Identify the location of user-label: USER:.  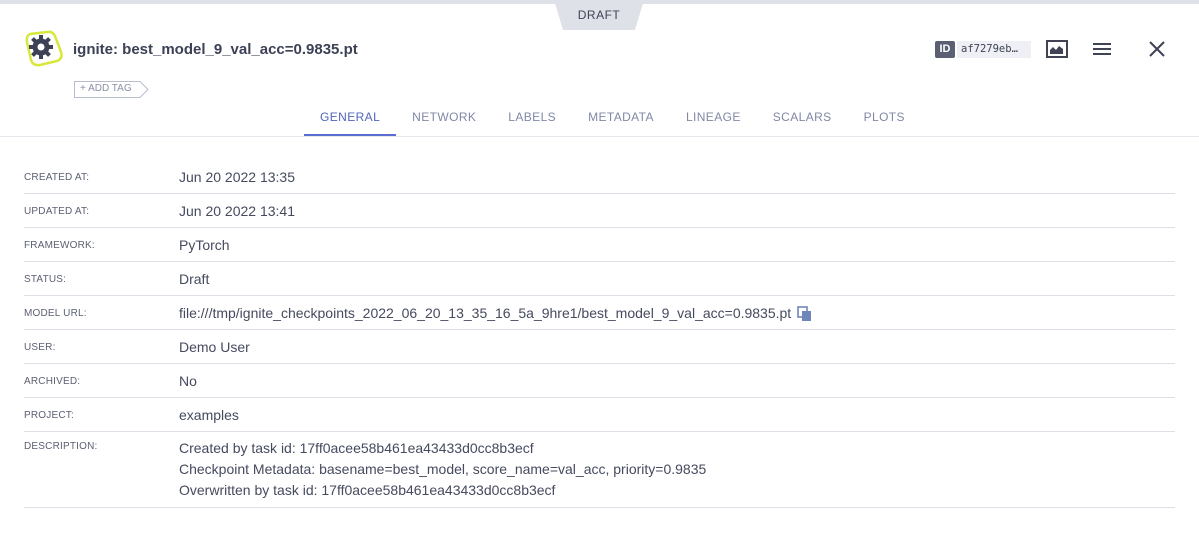
(40, 347).